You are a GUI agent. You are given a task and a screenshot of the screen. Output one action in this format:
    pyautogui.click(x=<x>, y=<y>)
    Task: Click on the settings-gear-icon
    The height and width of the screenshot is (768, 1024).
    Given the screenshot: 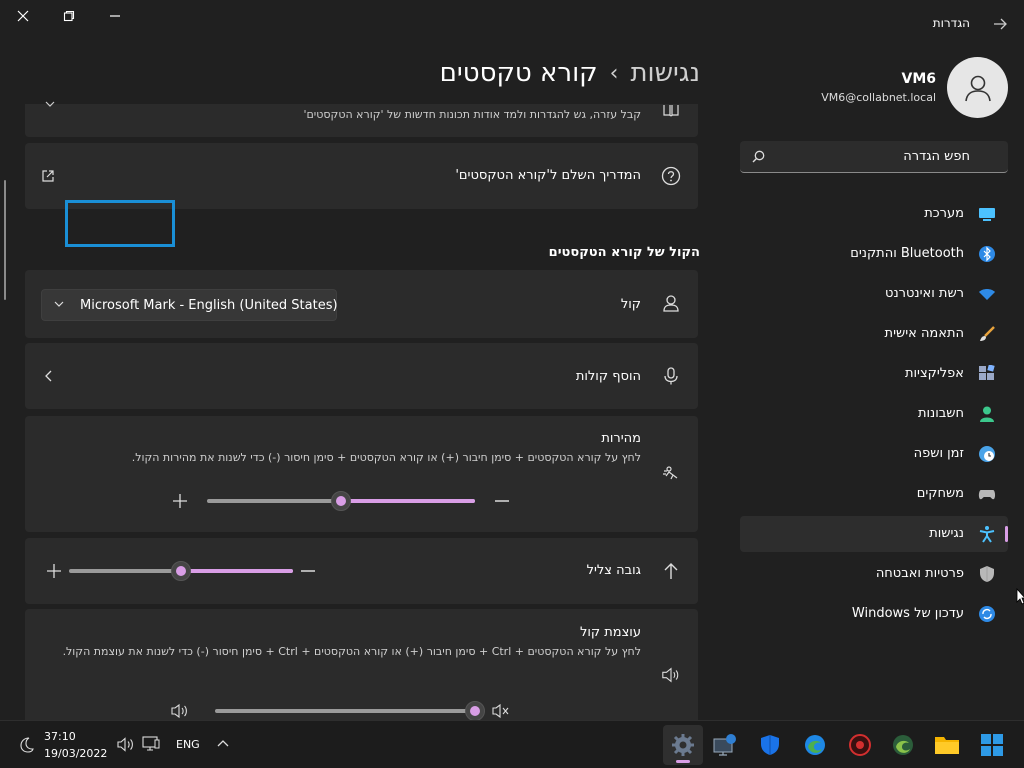 What is the action you would take?
    pyautogui.click(x=683, y=745)
    